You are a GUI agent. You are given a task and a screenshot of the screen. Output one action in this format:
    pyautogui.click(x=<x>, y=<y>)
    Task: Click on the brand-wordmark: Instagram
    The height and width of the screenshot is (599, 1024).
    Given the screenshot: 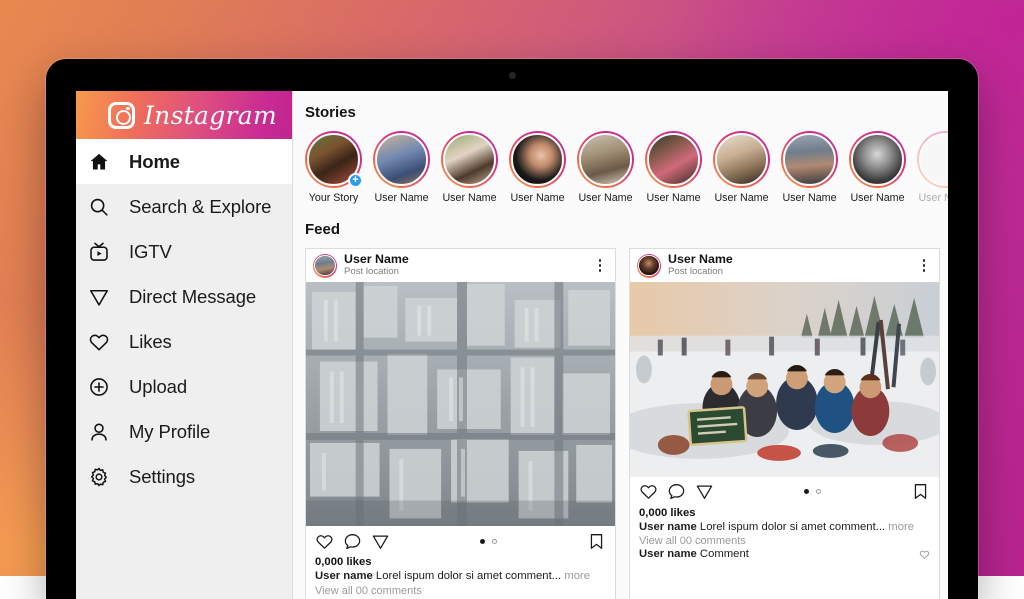 What is the action you would take?
    pyautogui.click(x=210, y=115)
    